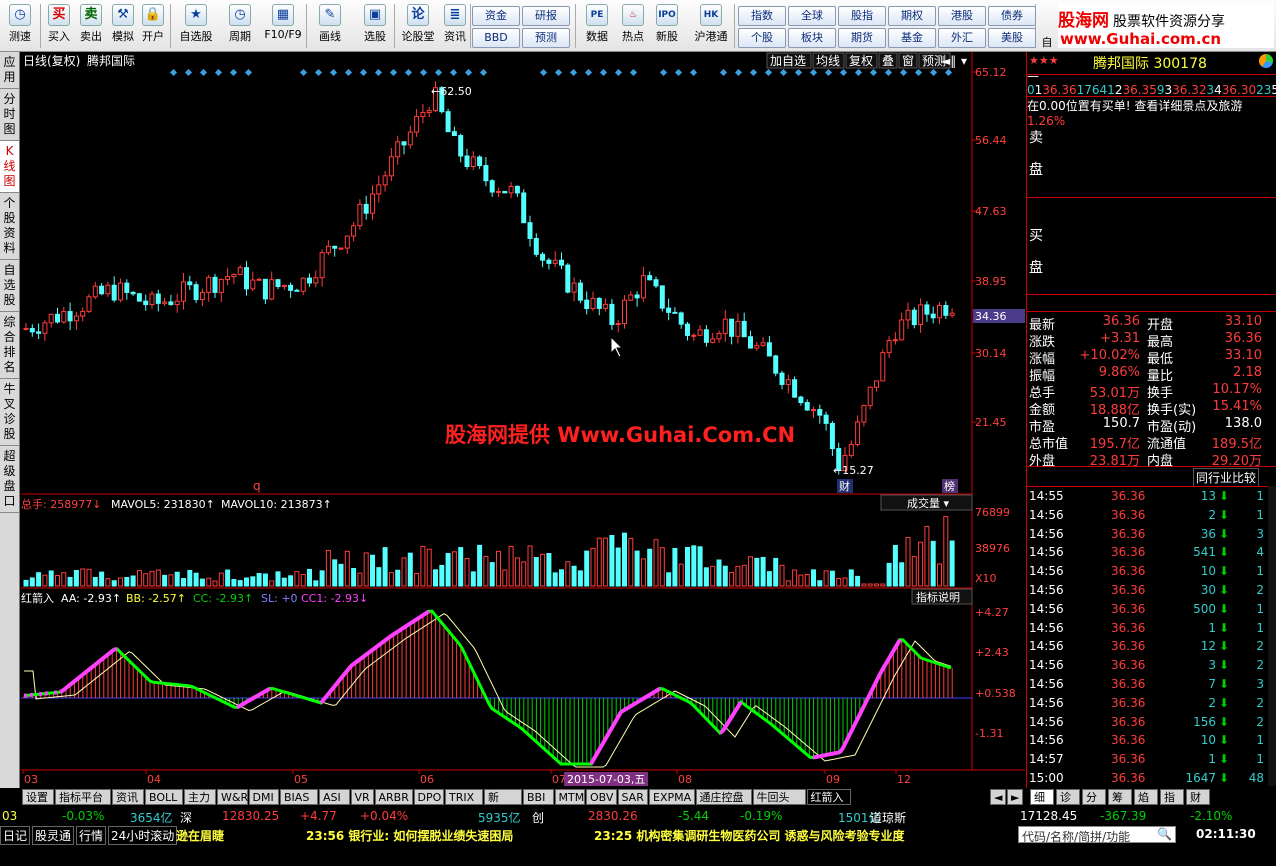  What do you see at coordinates (633, 26) in the screenshot?
I see `toolbar-hot-button: ♨ 热点` at bounding box center [633, 26].